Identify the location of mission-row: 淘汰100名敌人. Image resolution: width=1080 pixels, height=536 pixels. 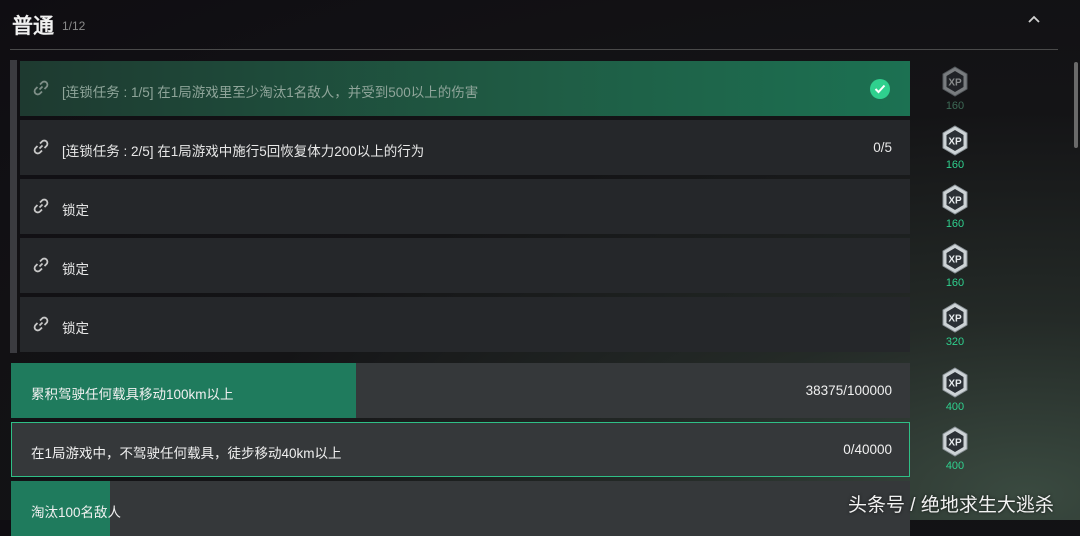
(460, 508).